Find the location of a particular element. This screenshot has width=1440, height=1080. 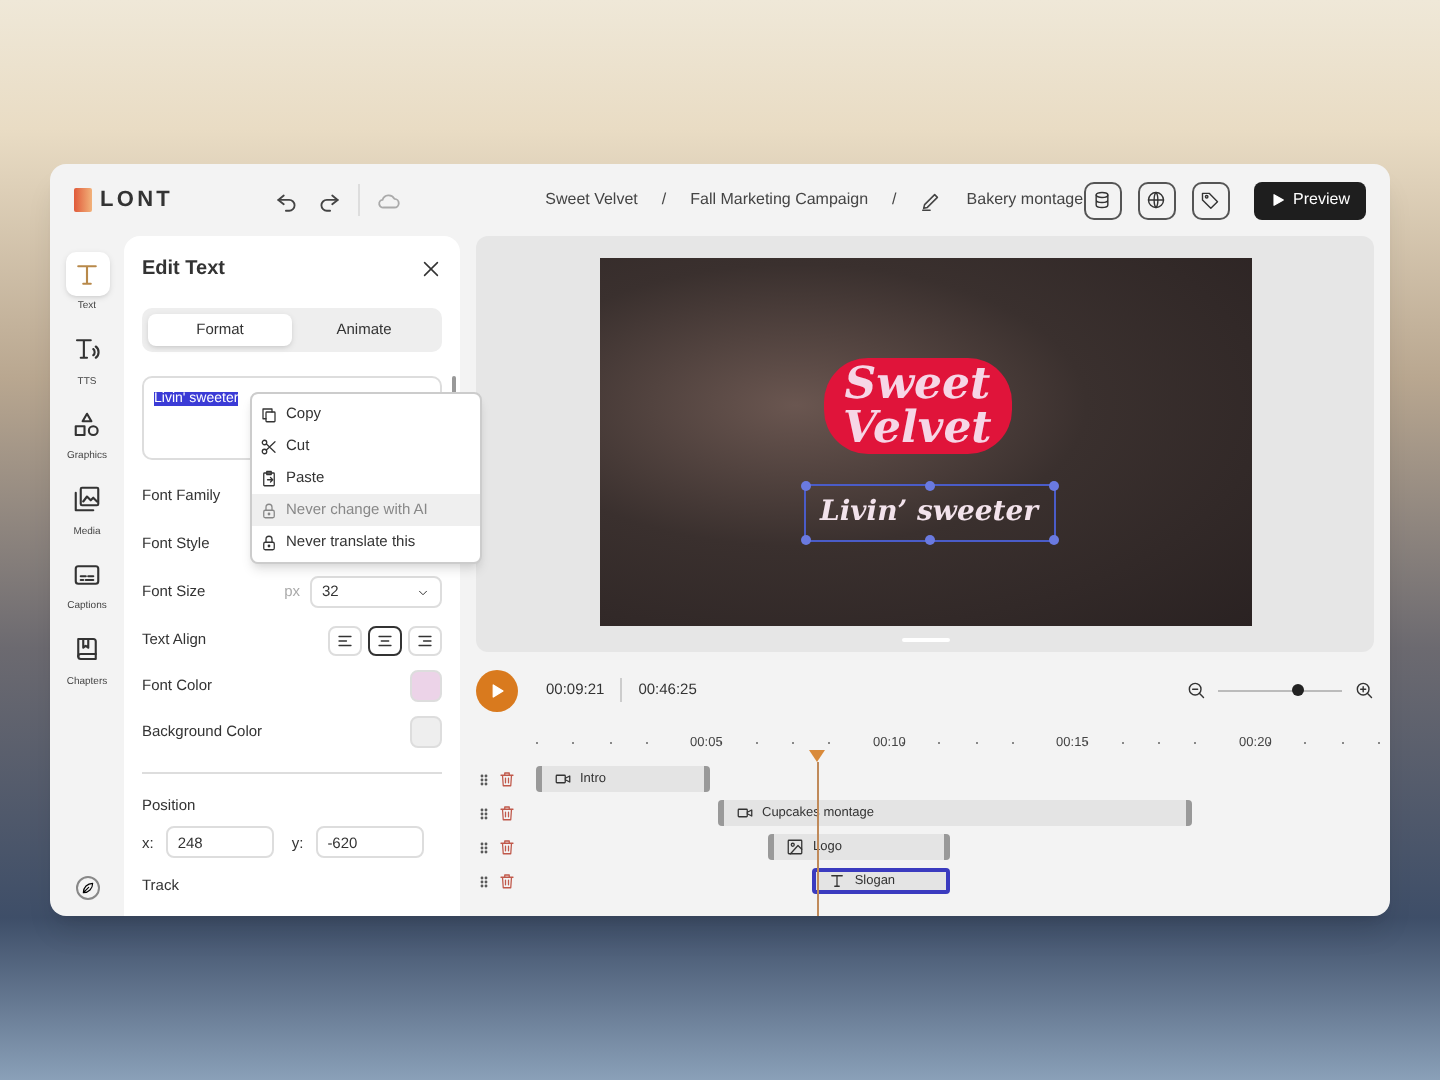

paste-icon is located at coordinates (269, 478).